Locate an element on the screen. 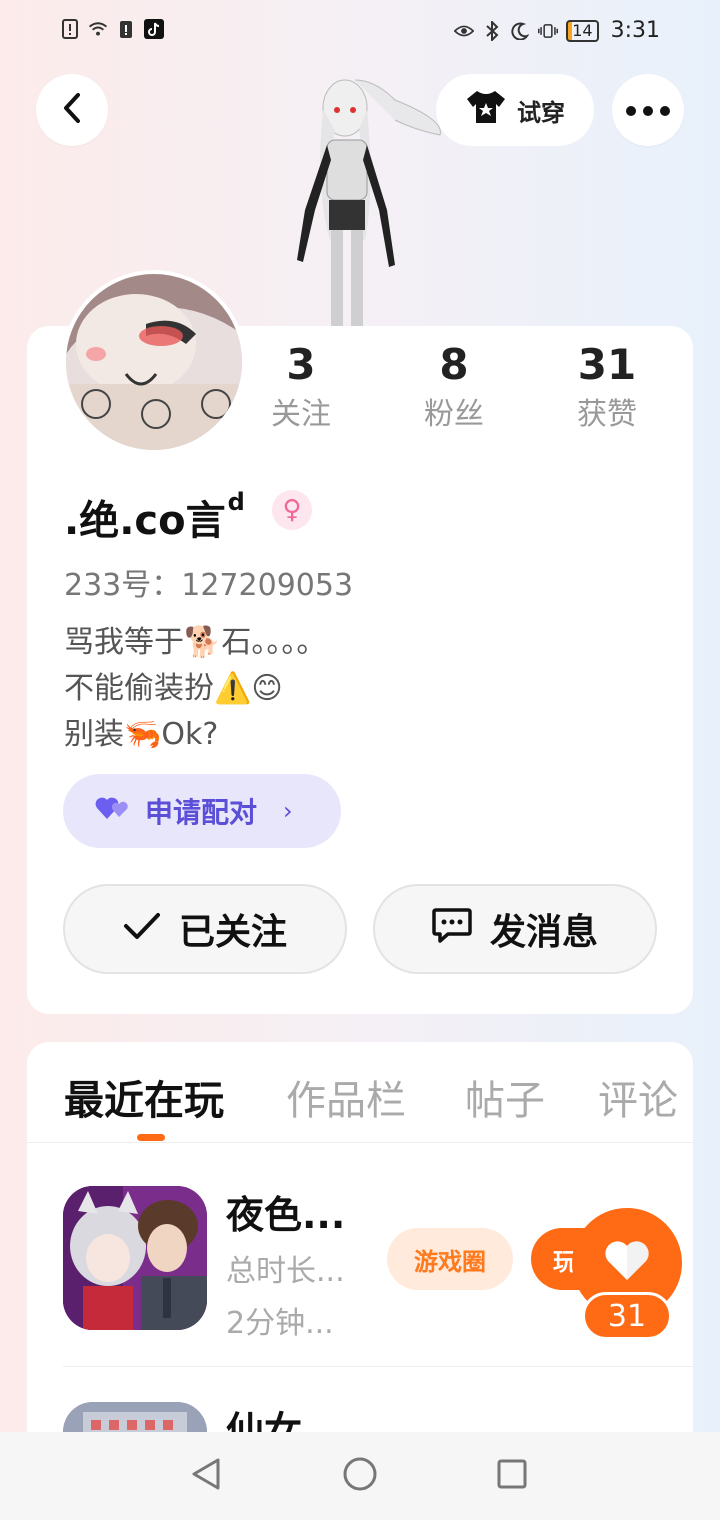 The width and height of the screenshot is (720, 1520). vibrate-icon is located at coordinates (548, 31).